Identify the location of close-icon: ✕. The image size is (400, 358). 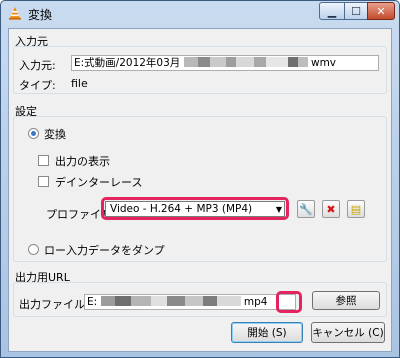
(381, 11).